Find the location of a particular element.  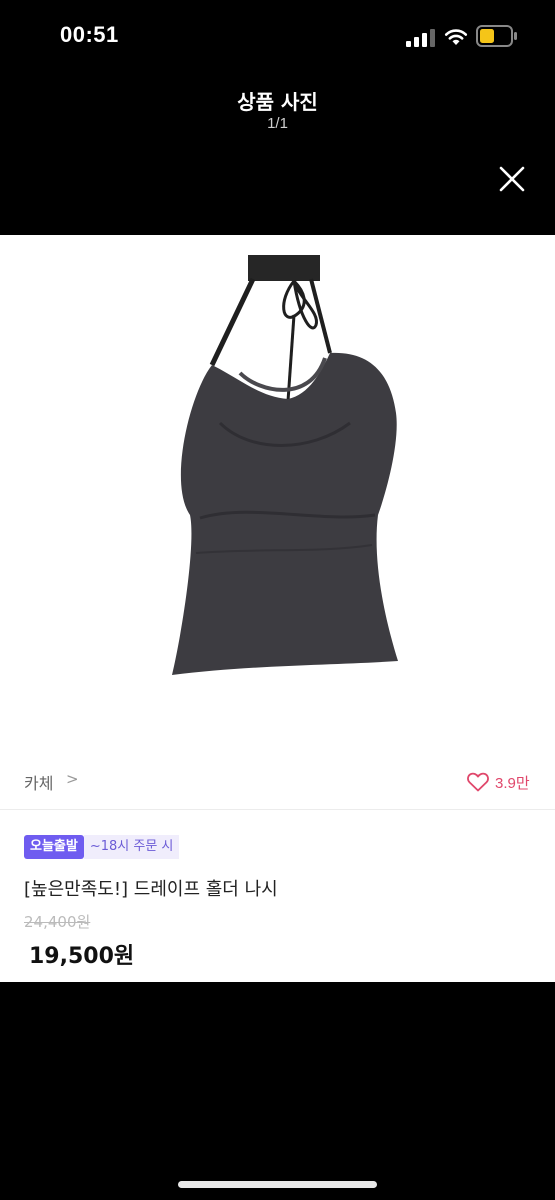

photo-viewer-header: 상품 사진 1/1 is located at coordinates (277, 155).